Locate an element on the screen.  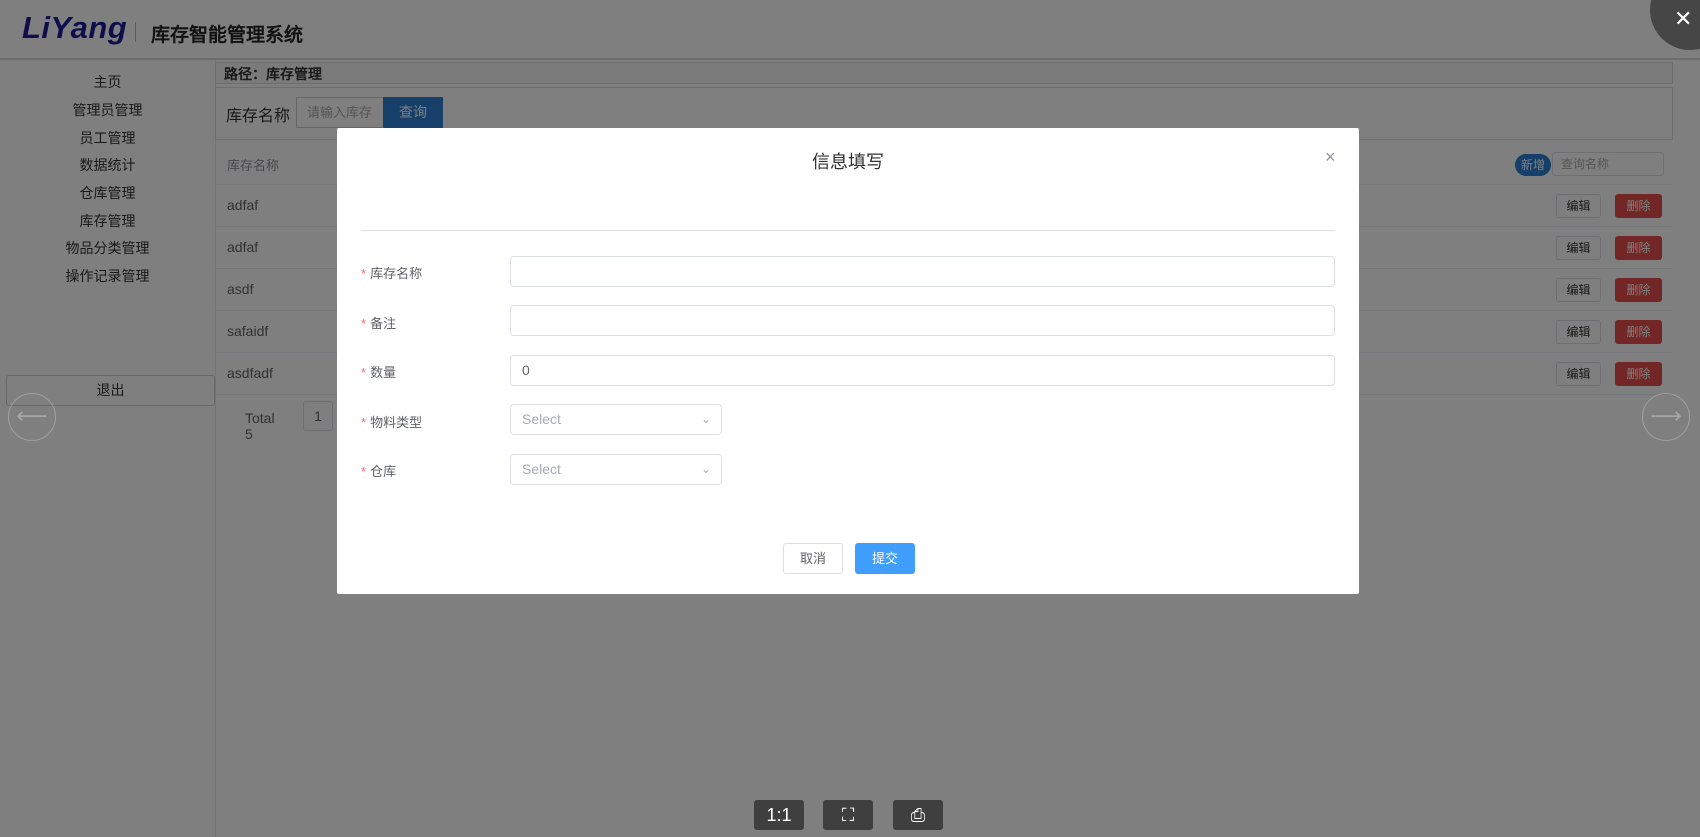
dialog-title: 信息填写 is located at coordinates (848, 162).